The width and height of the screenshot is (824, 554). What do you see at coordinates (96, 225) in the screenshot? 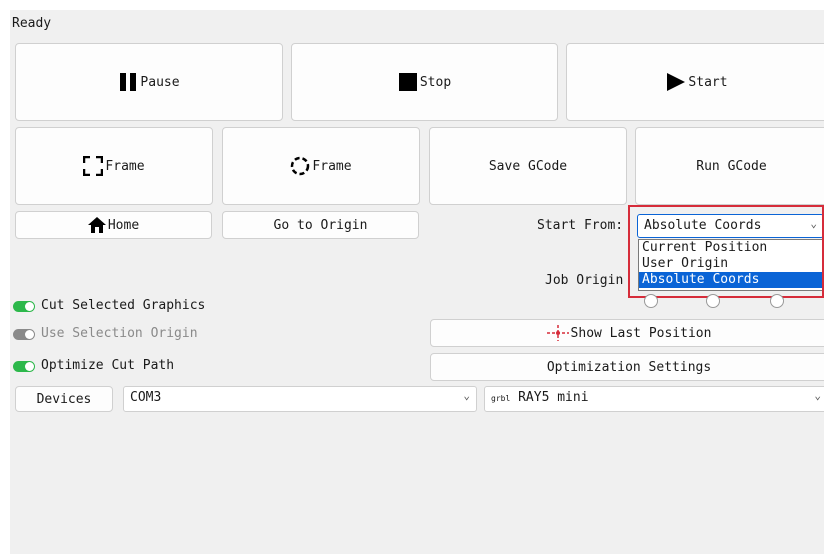
I see `home-icon` at bounding box center [96, 225].